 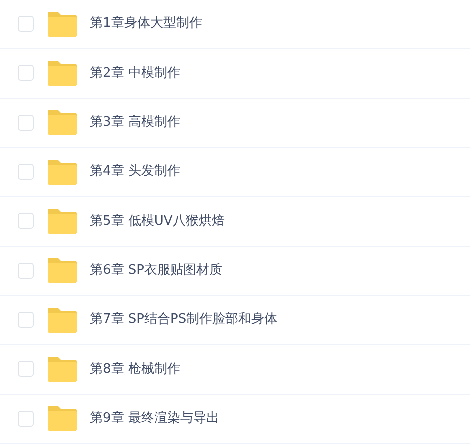 What do you see at coordinates (156, 271) in the screenshot?
I see `folder-name: 第6章 SP衣服贴图材质` at bounding box center [156, 271].